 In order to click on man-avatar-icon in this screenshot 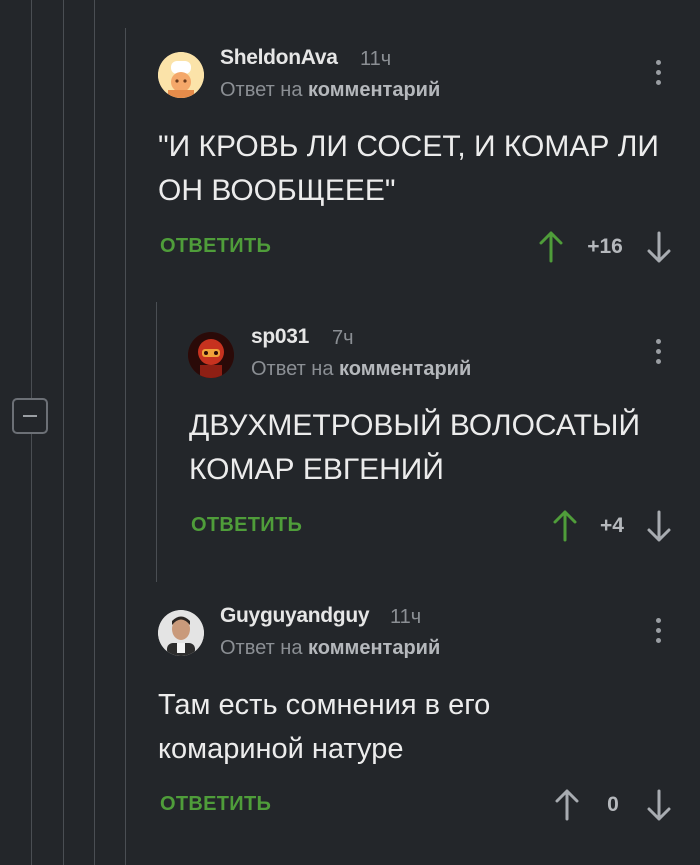, I will do `click(181, 633)`.